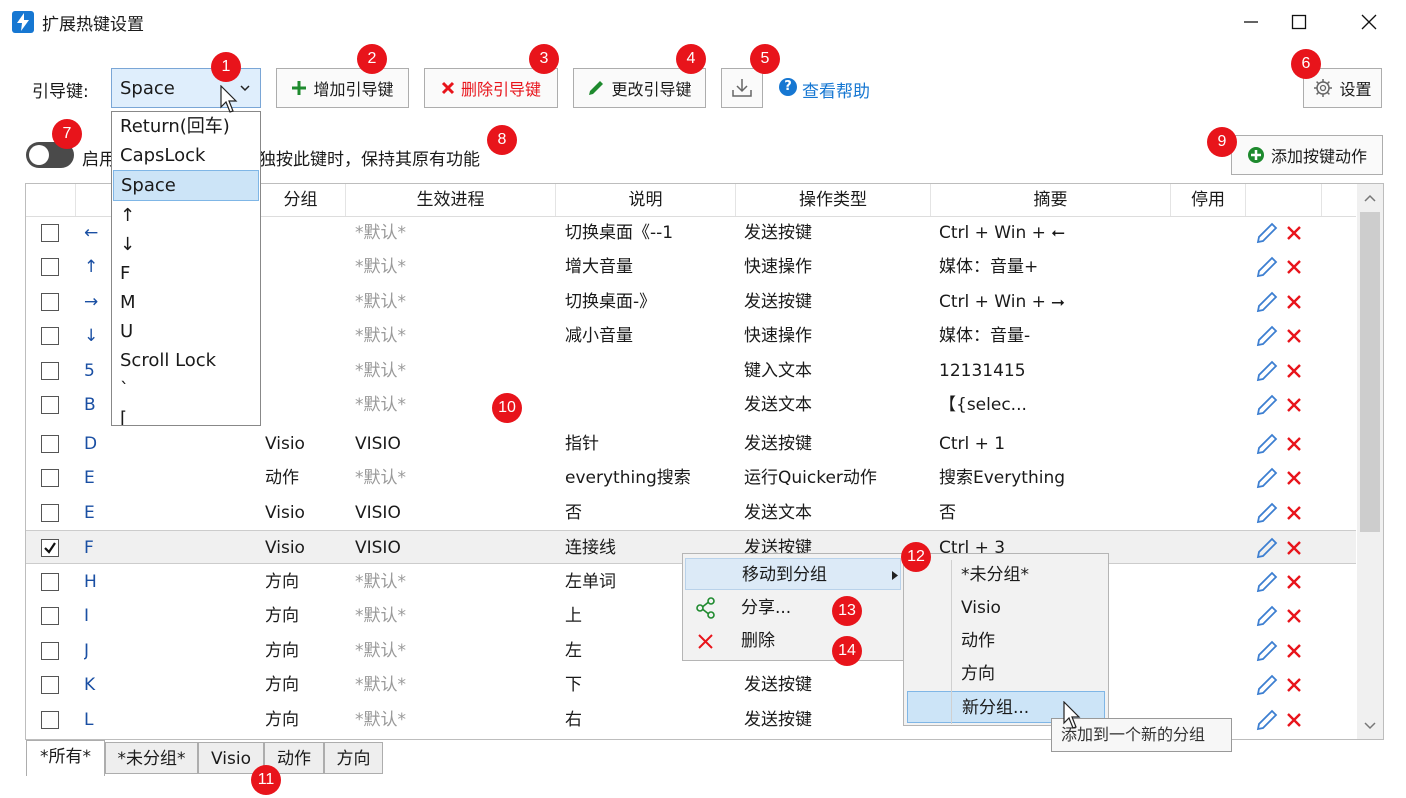 This screenshot has height=798, width=1406. I want to click on dropdown-option: U, so click(186, 331).